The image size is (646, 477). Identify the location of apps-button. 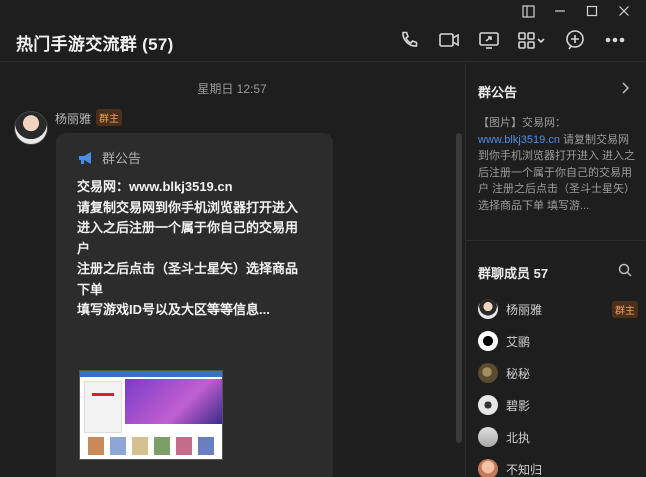
(532, 40).